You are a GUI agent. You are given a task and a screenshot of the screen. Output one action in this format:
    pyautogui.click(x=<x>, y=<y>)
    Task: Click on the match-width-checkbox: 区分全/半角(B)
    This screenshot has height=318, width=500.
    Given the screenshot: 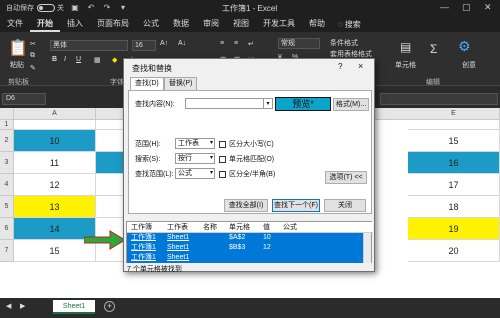 What is the action you would take?
    pyautogui.click(x=247, y=174)
    